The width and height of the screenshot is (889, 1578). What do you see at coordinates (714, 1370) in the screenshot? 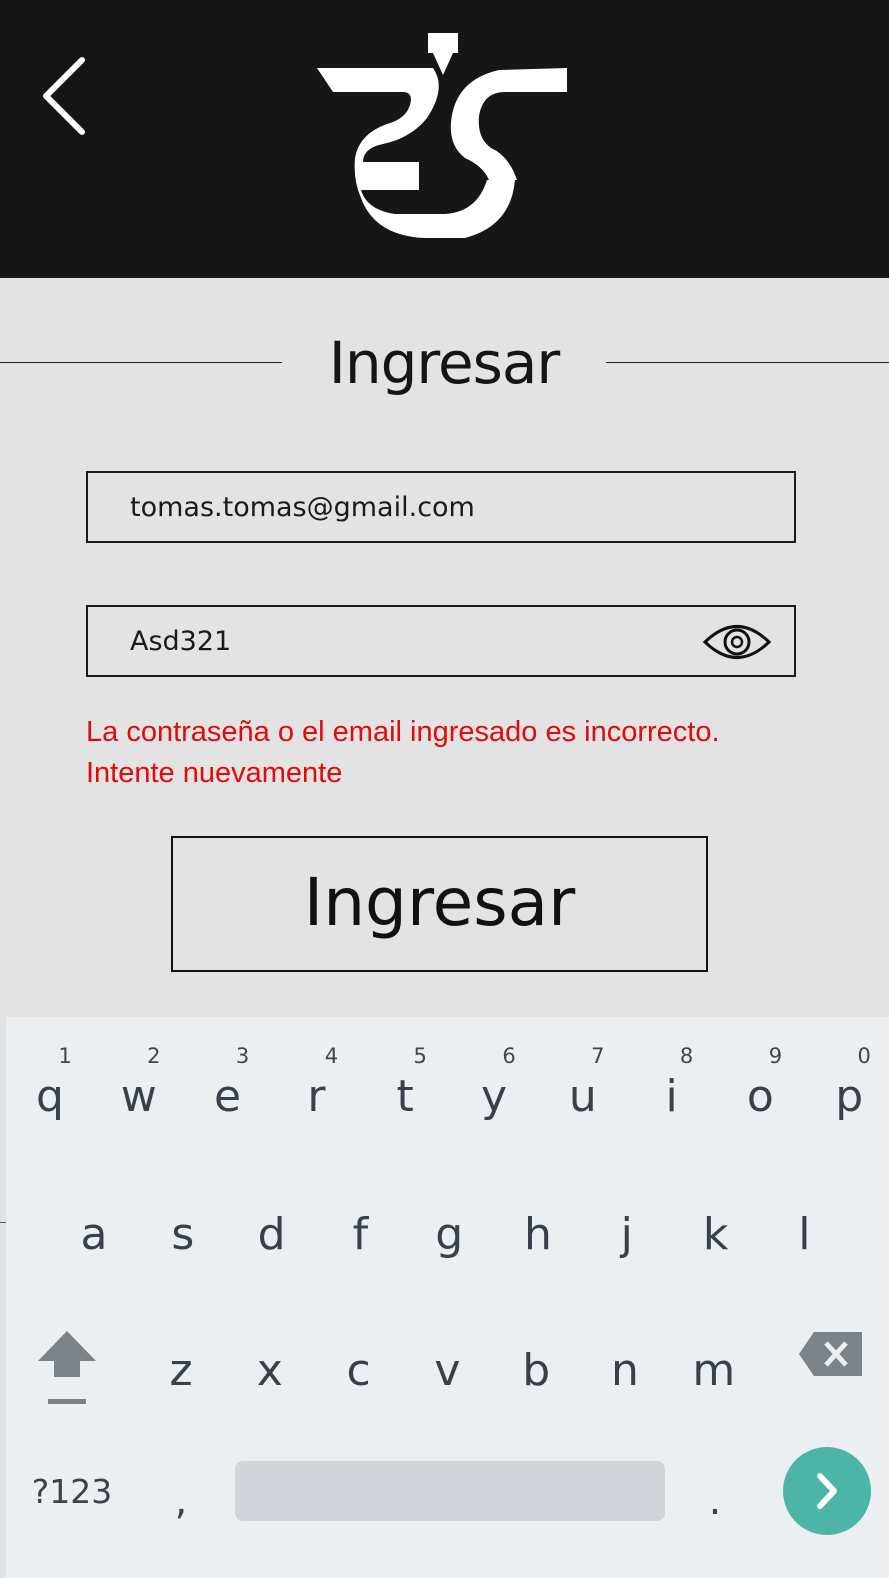
I see `key-char: m` at bounding box center [714, 1370].